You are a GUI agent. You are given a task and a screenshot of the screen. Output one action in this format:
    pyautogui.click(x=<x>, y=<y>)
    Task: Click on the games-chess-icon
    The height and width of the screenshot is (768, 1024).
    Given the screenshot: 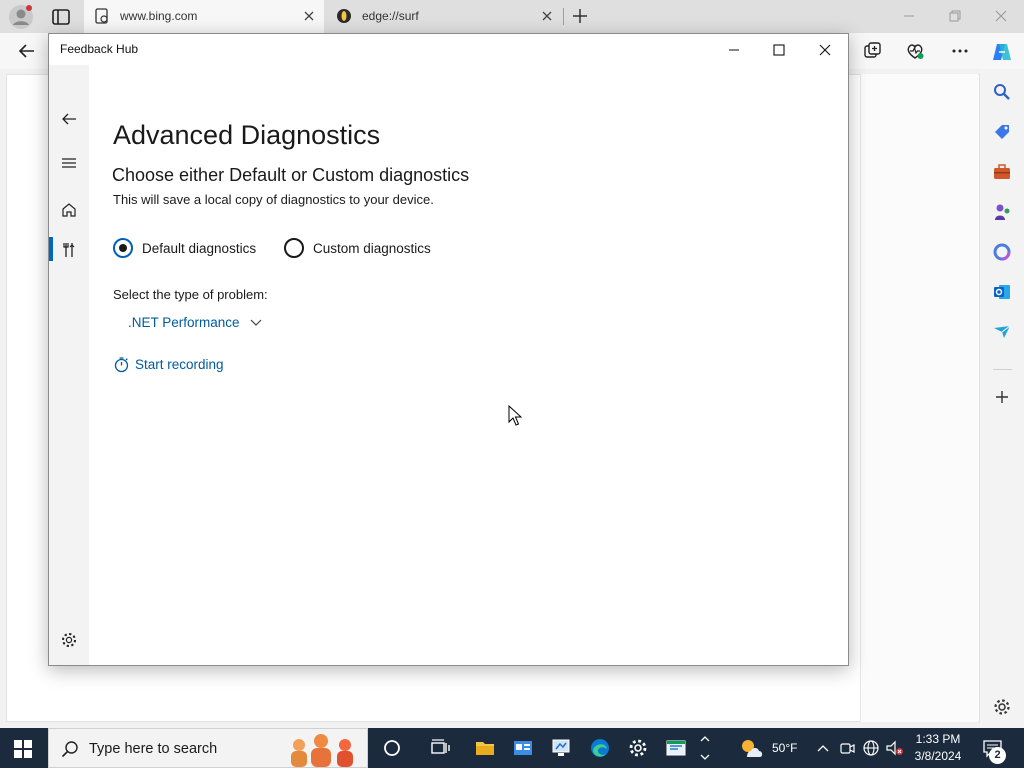 What is the action you would take?
    pyautogui.click(x=1002, y=212)
    